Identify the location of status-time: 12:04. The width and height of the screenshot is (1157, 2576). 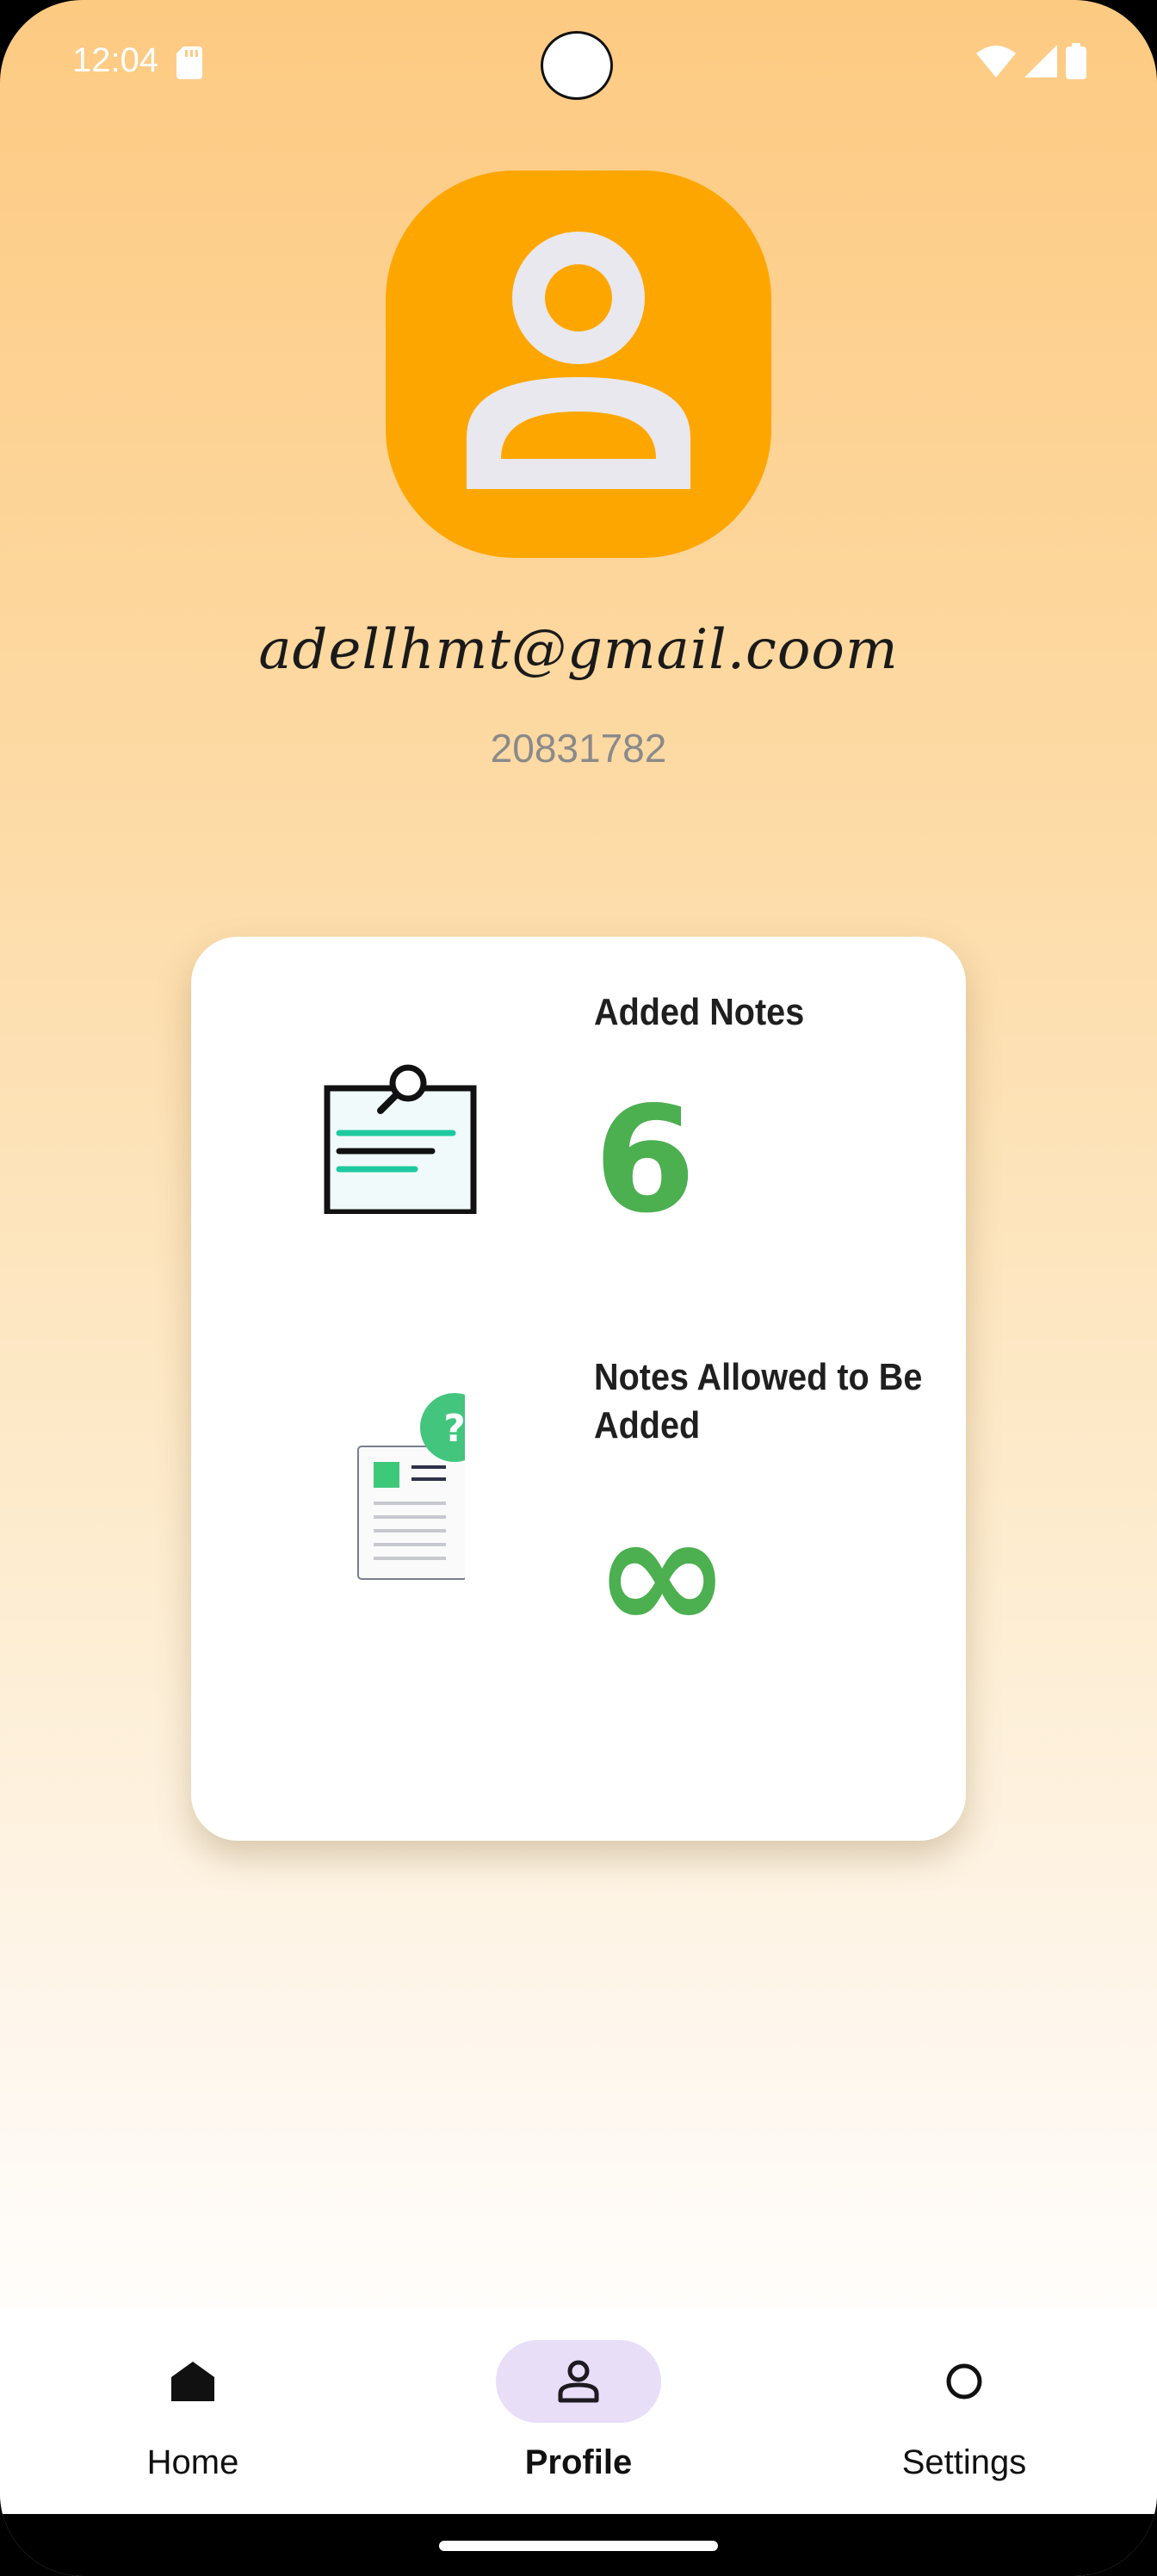
(115, 60).